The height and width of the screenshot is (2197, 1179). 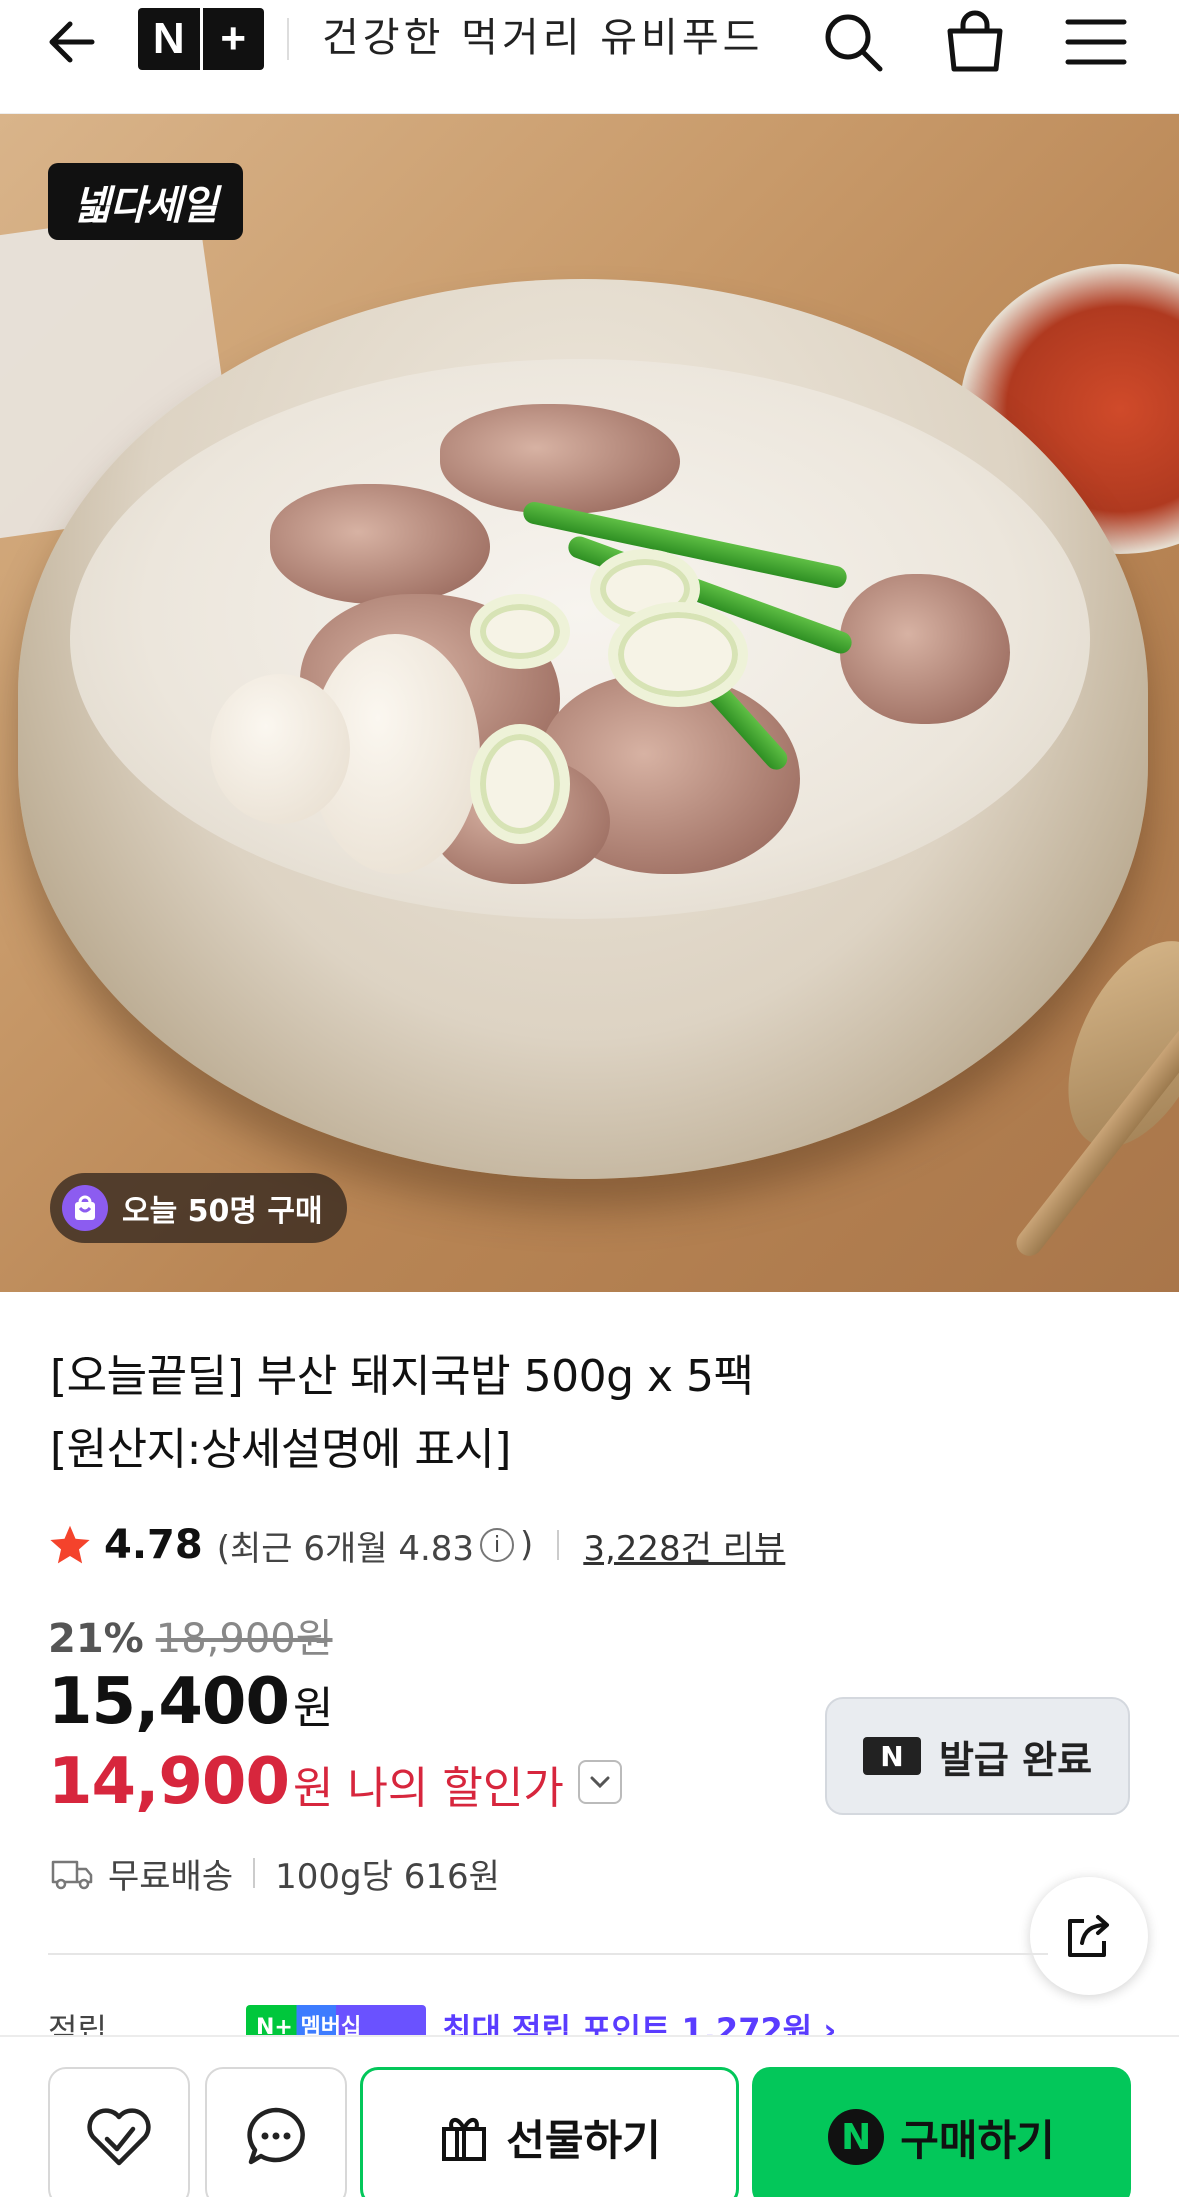 What do you see at coordinates (280, 1449) in the screenshot?
I see `product-title-line2: [원산지:상세설명에 표시]` at bounding box center [280, 1449].